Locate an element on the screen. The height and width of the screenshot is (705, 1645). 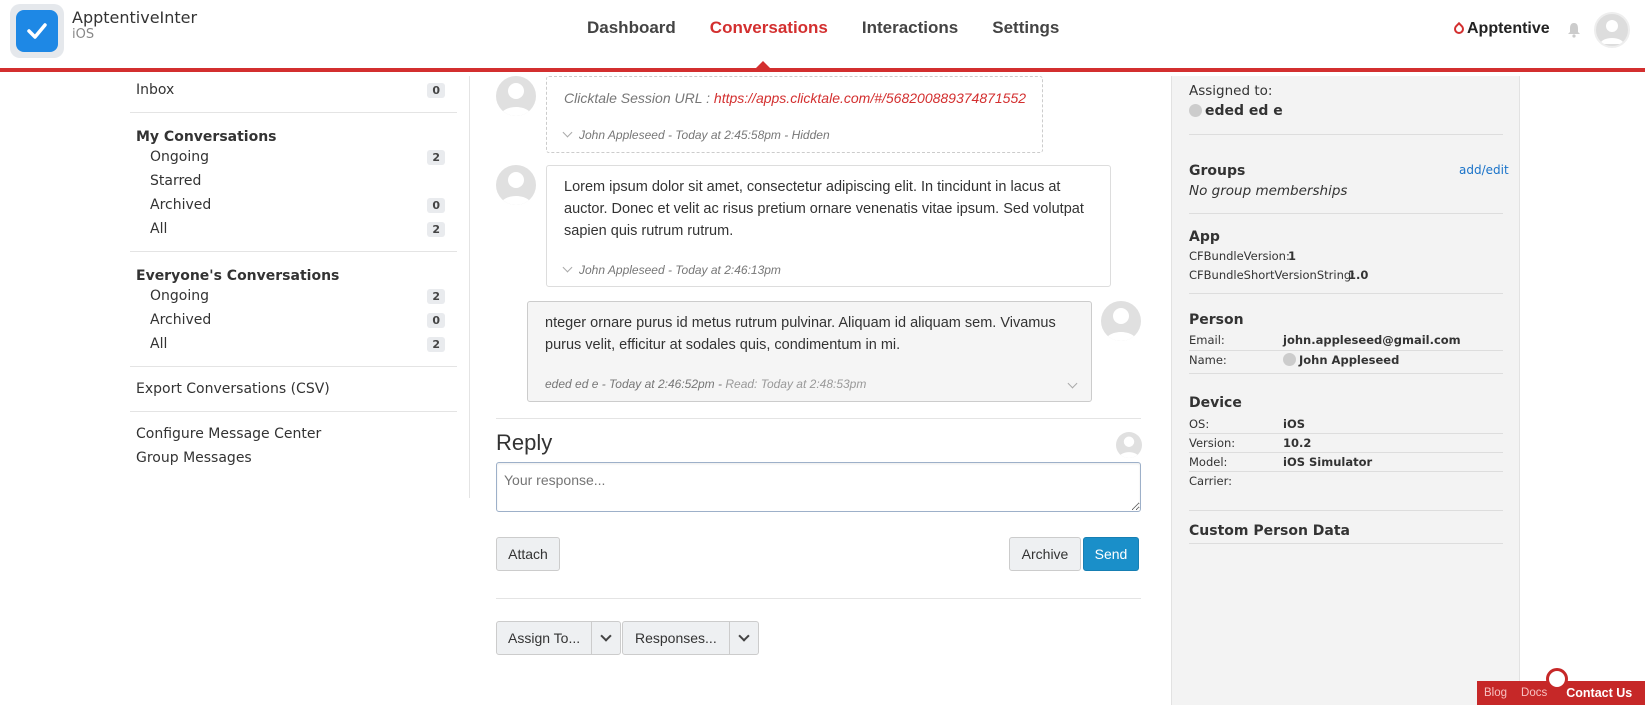
app-icon is located at coordinates (37, 31).